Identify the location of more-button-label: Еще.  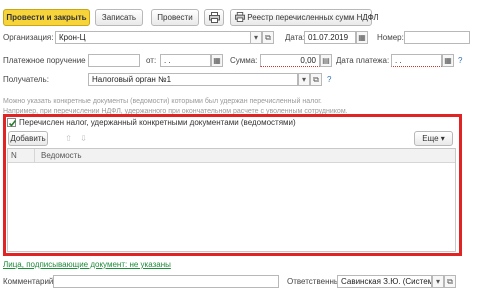
(430, 138).